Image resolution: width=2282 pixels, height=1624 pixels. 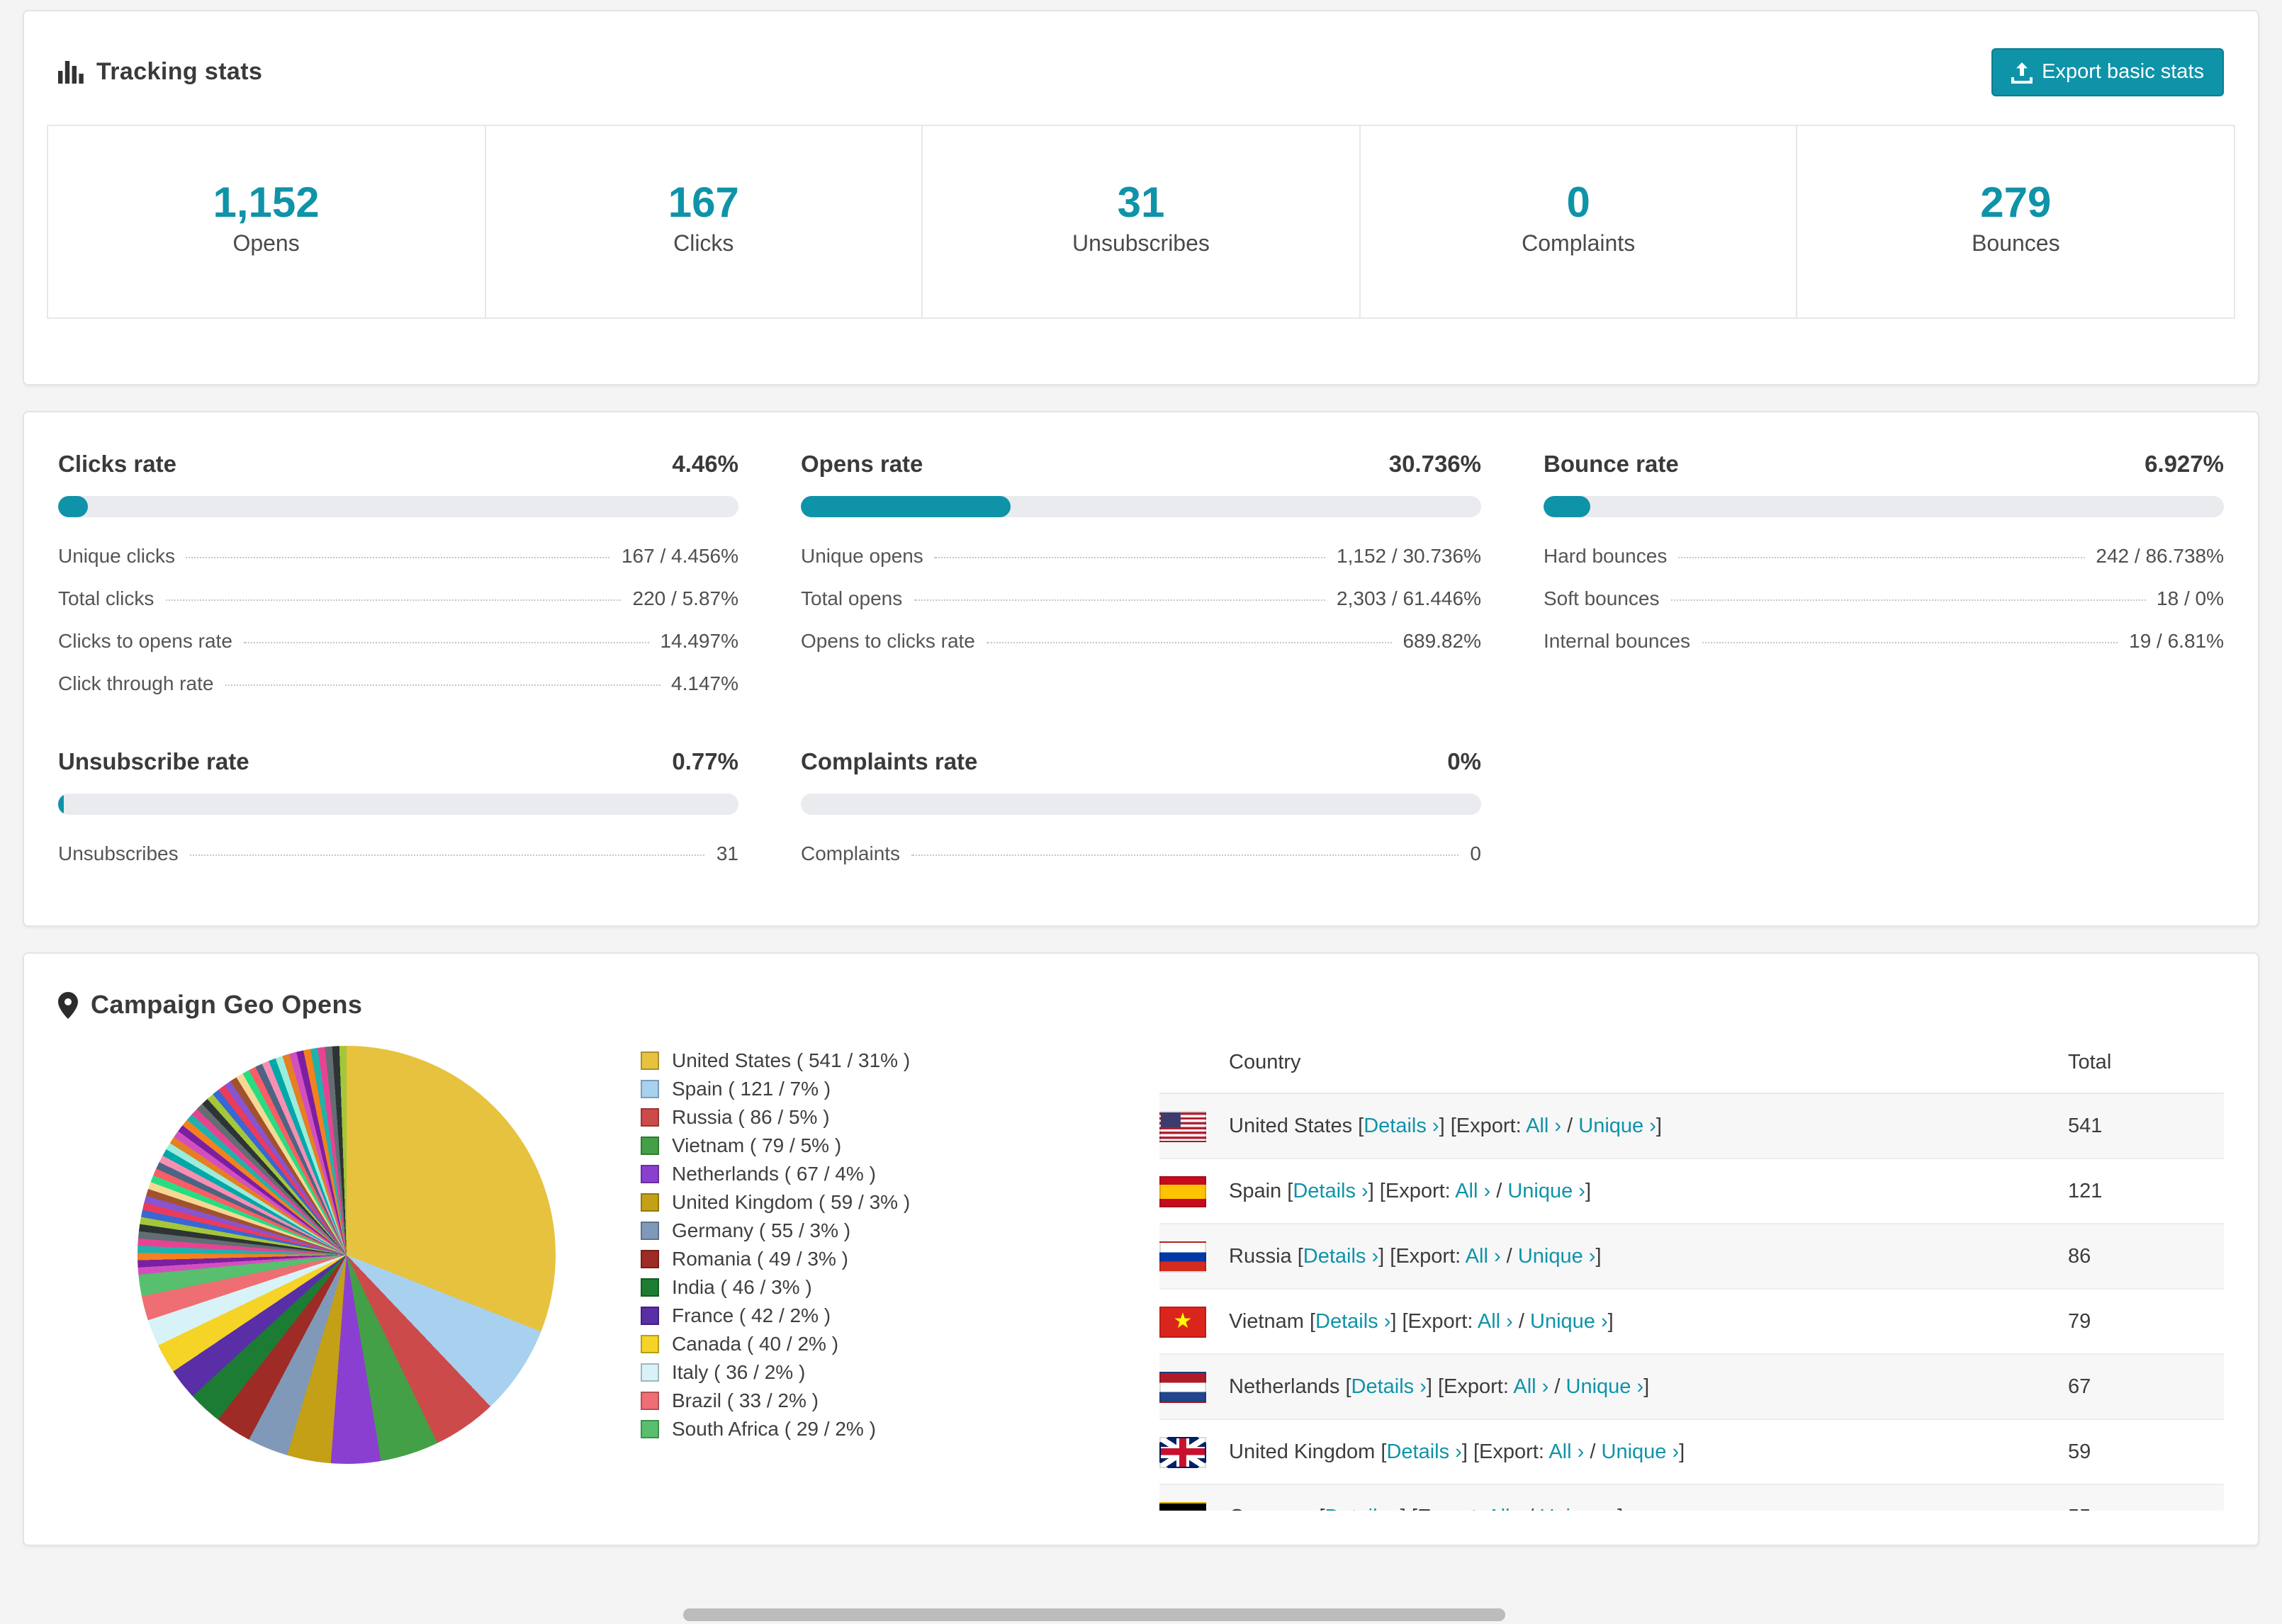 I want to click on country-total: 67, so click(x=2079, y=1387).